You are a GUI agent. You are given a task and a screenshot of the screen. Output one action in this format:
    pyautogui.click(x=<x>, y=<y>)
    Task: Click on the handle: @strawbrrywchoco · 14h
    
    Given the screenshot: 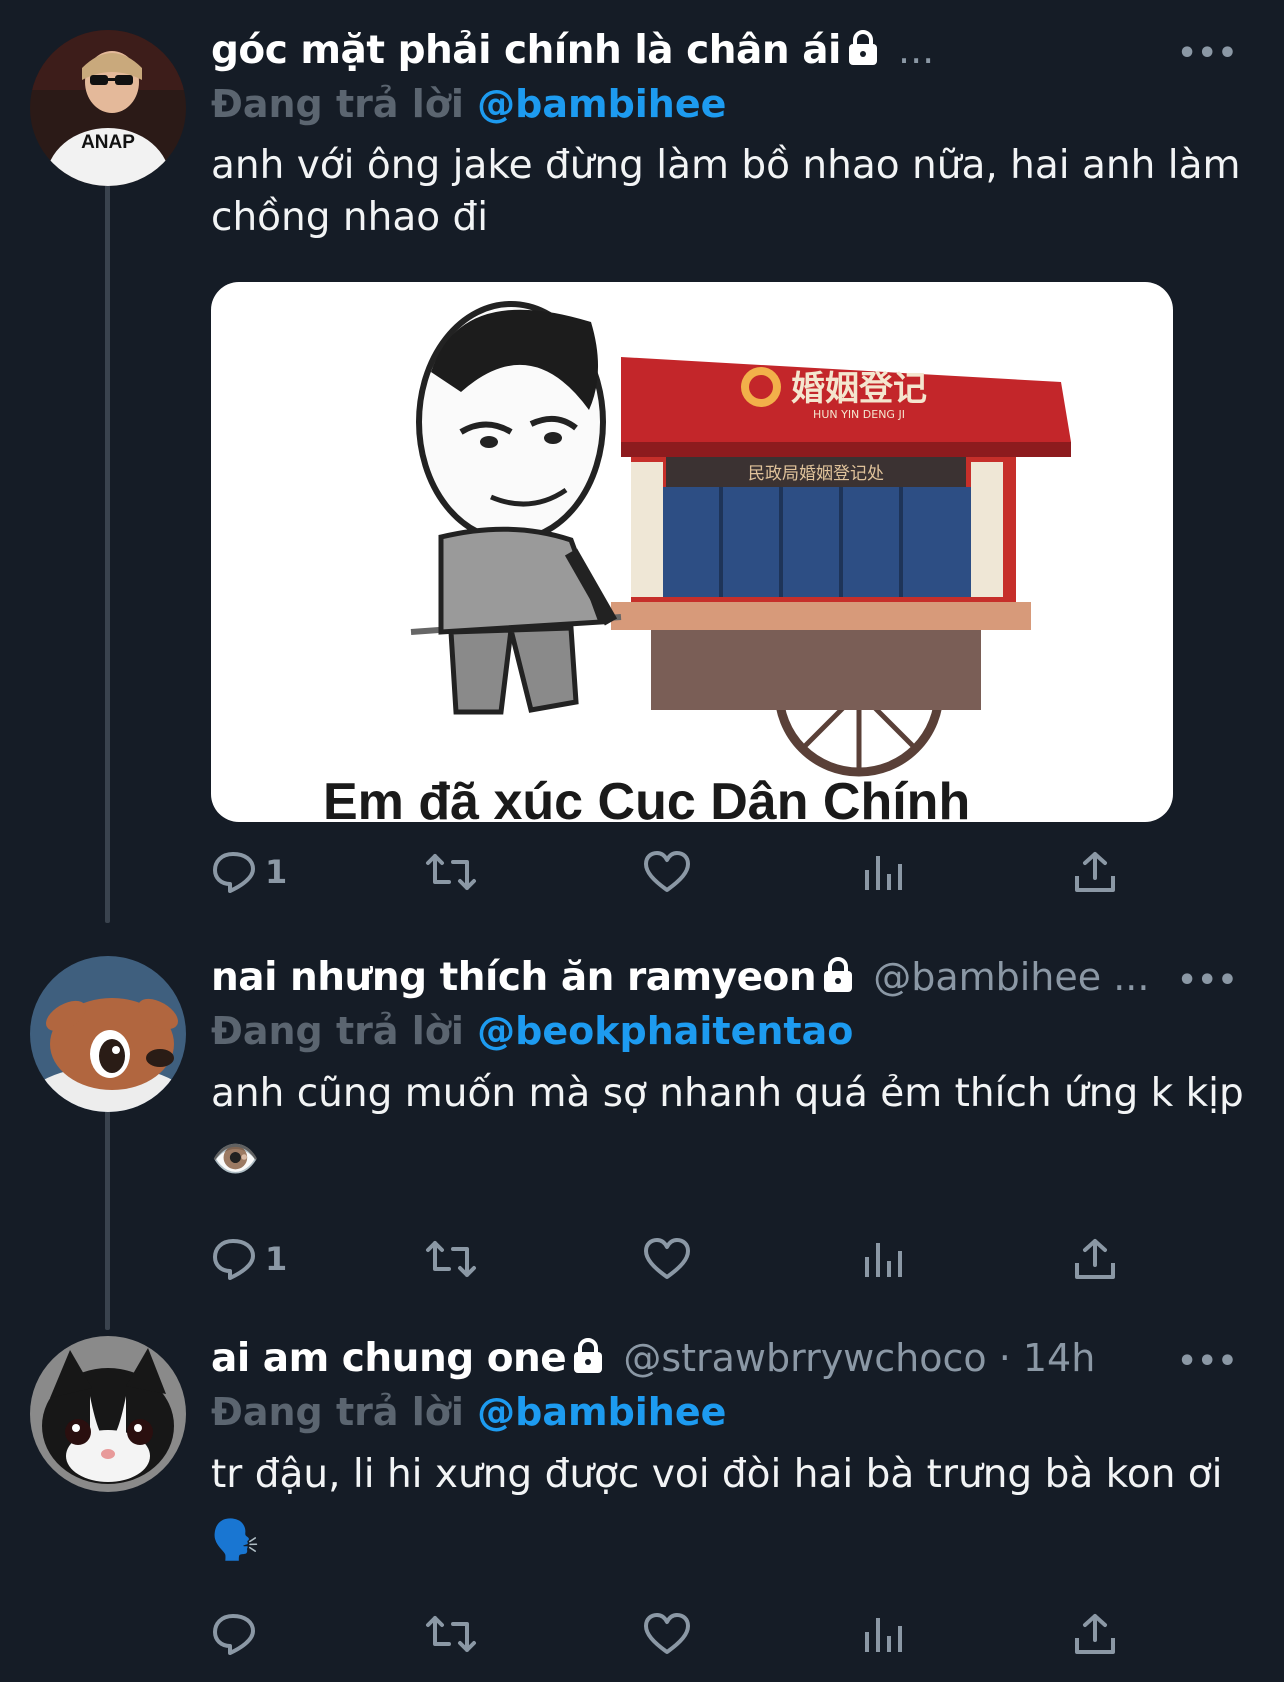 What is the action you would take?
    pyautogui.click(x=859, y=1358)
    